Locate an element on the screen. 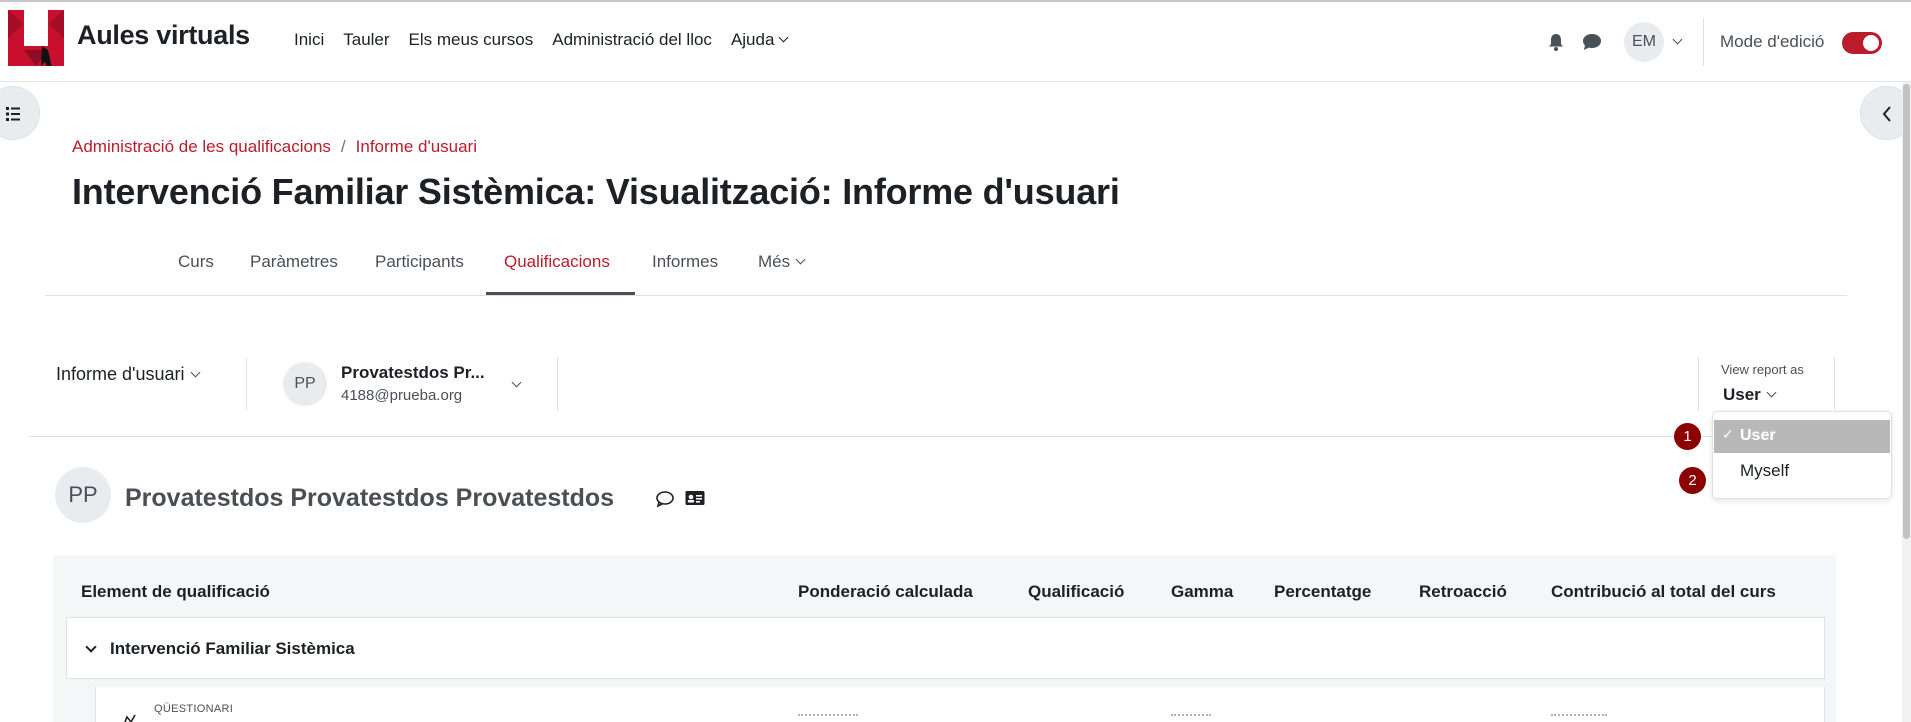  column-header-calculated-weight: Ponderació calculada is located at coordinates (885, 591).